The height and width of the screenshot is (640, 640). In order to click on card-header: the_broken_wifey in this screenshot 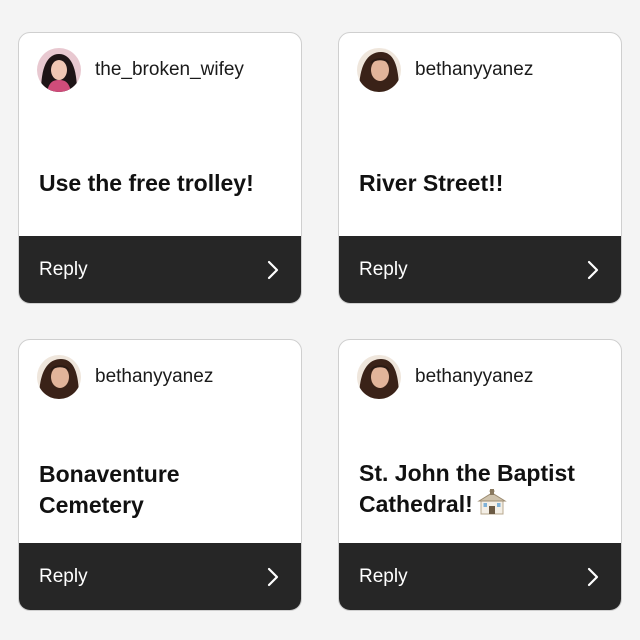, I will do `click(140, 70)`.